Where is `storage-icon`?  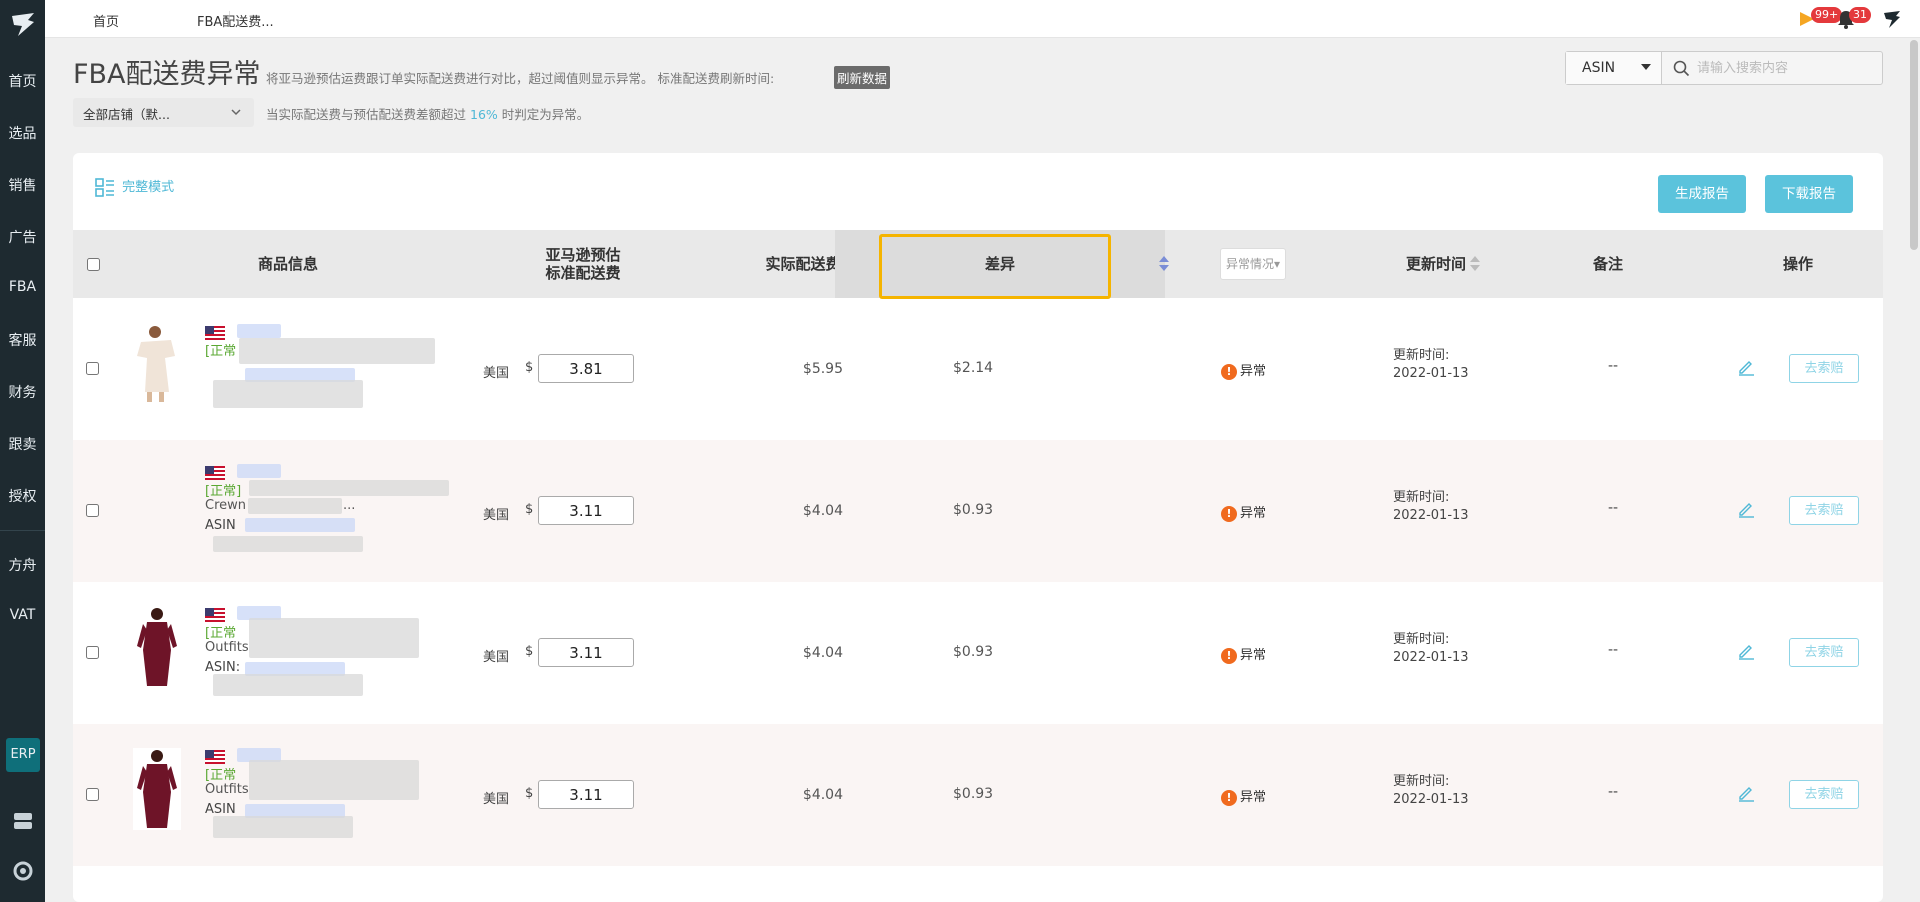 storage-icon is located at coordinates (23, 821).